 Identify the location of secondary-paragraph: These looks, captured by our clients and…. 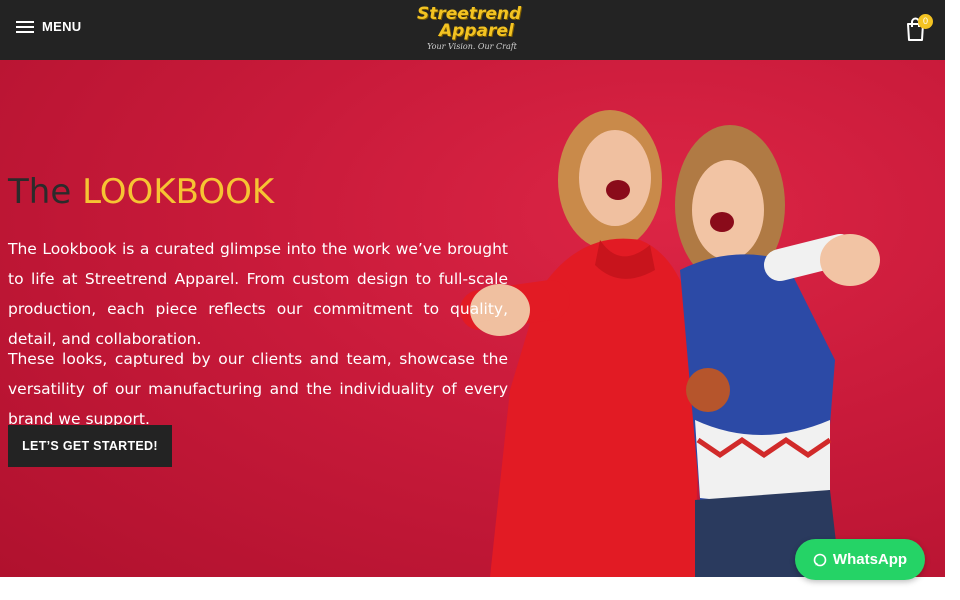
(258, 389).